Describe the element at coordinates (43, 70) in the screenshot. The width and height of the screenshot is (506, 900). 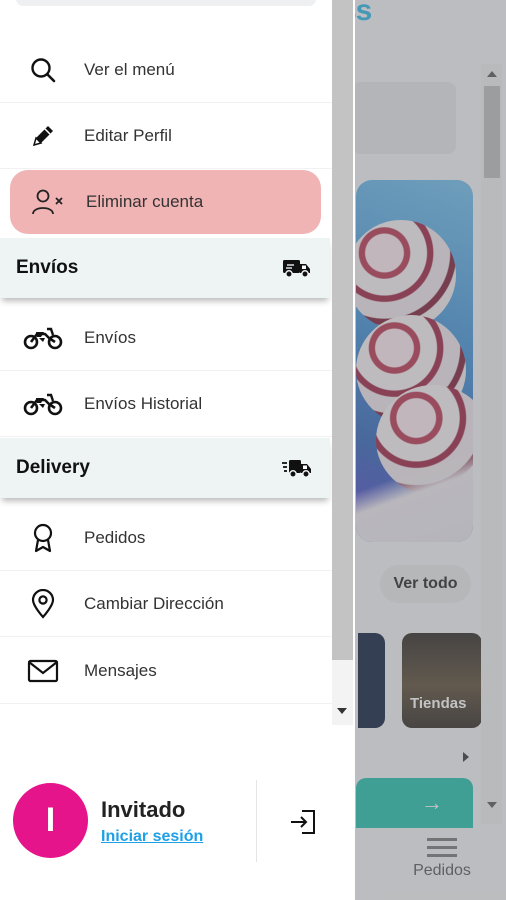
I see `search-icon` at that location.